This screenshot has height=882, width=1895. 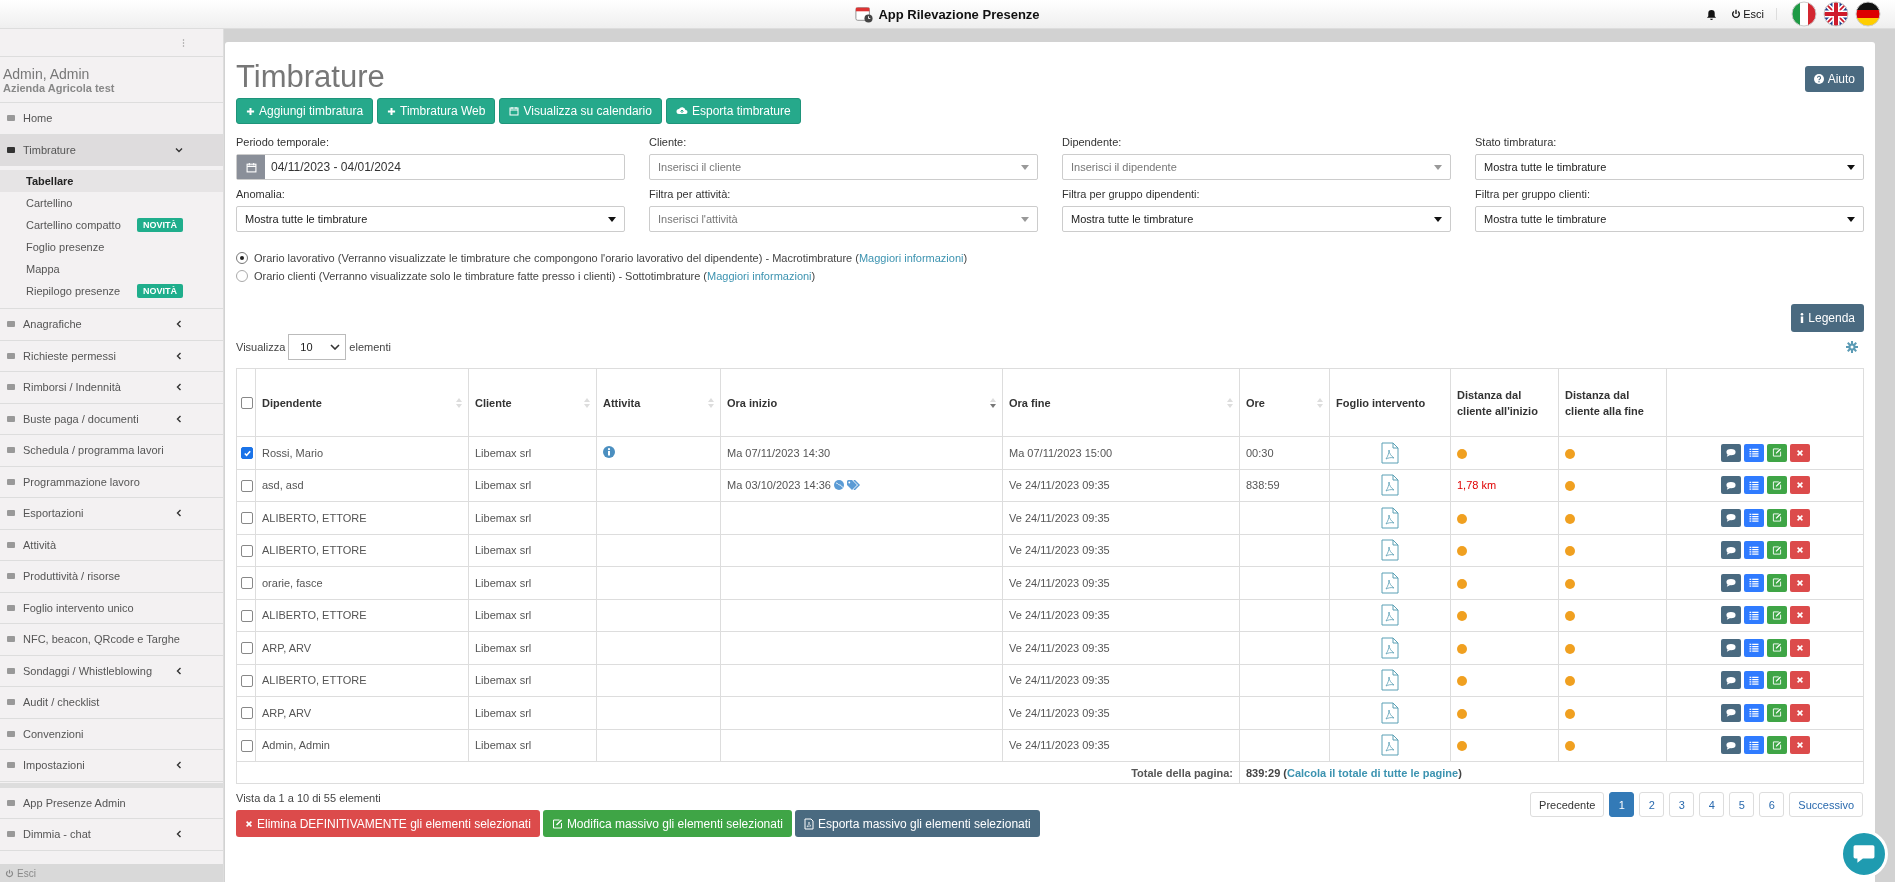 I want to click on column-header: Ore, so click(x=1284, y=402).